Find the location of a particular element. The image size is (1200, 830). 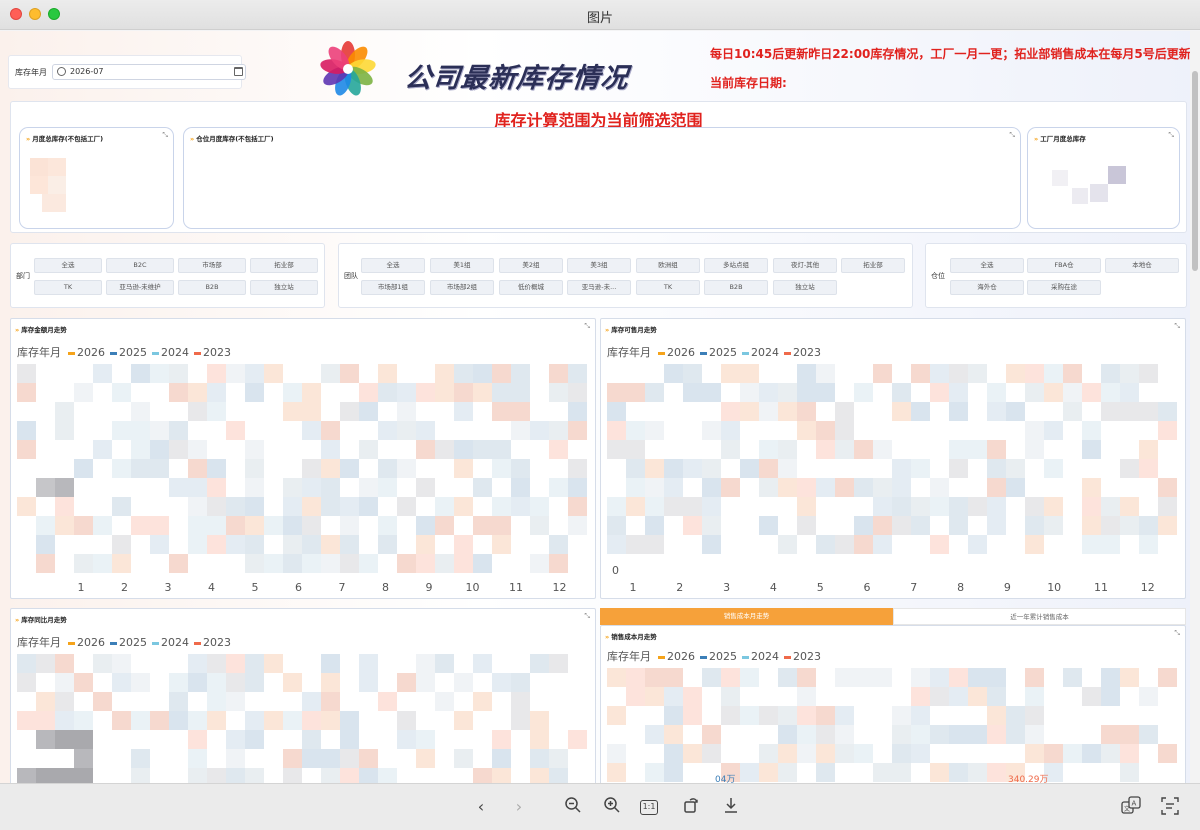

warehouse-option: 全选 is located at coordinates (987, 265).